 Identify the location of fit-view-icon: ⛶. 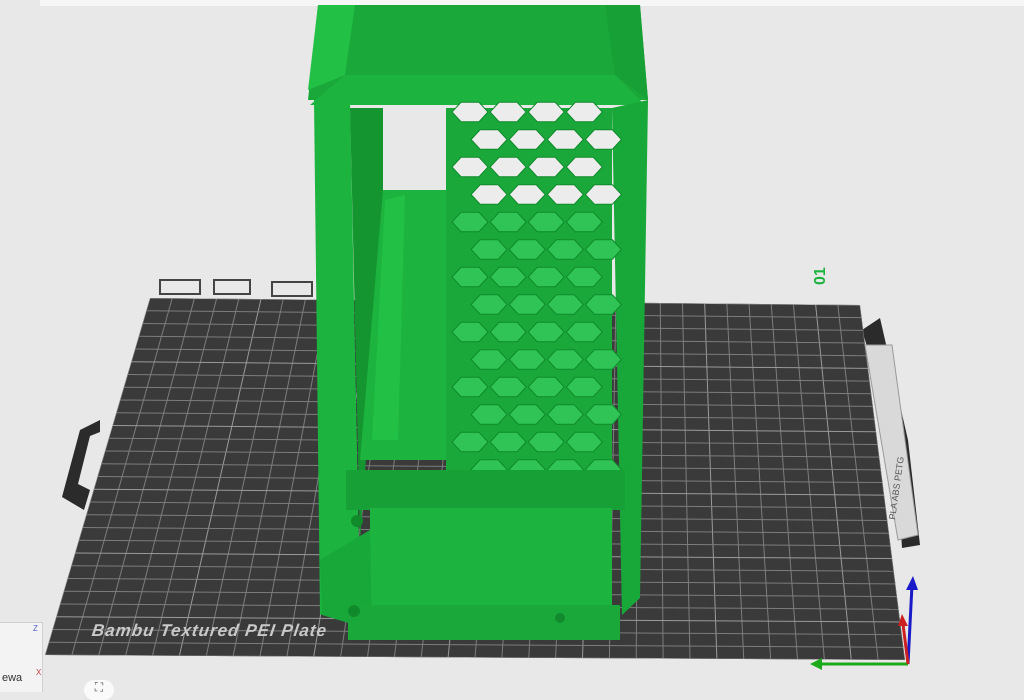
(99, 690).